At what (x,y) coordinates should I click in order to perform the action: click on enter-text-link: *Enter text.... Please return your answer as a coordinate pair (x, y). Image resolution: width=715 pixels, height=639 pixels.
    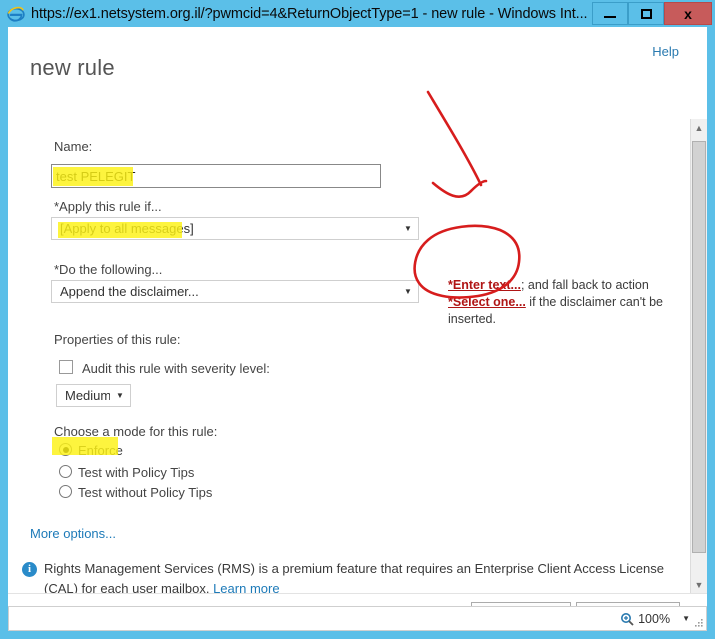
    Looking at the image, I should click on (484, 285).